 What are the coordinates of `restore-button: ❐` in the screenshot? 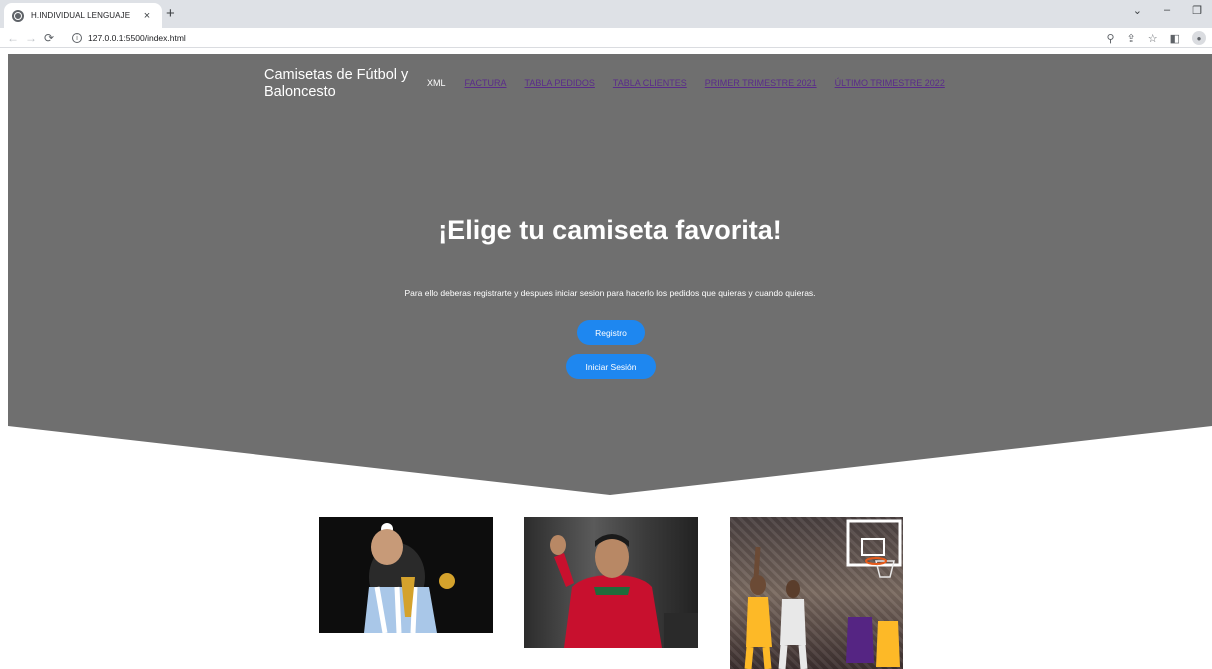 It's located at (1197, 10).